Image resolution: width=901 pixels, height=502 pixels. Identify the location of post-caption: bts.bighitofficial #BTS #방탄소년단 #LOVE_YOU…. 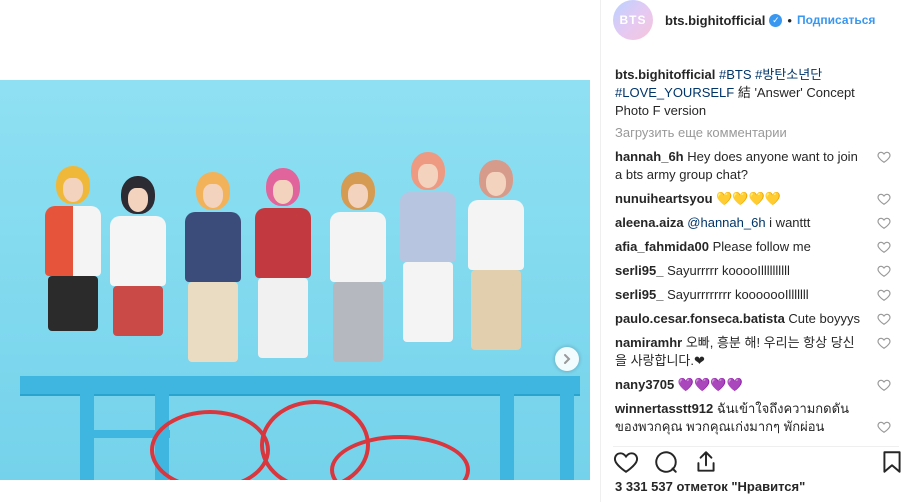
(746, 93).